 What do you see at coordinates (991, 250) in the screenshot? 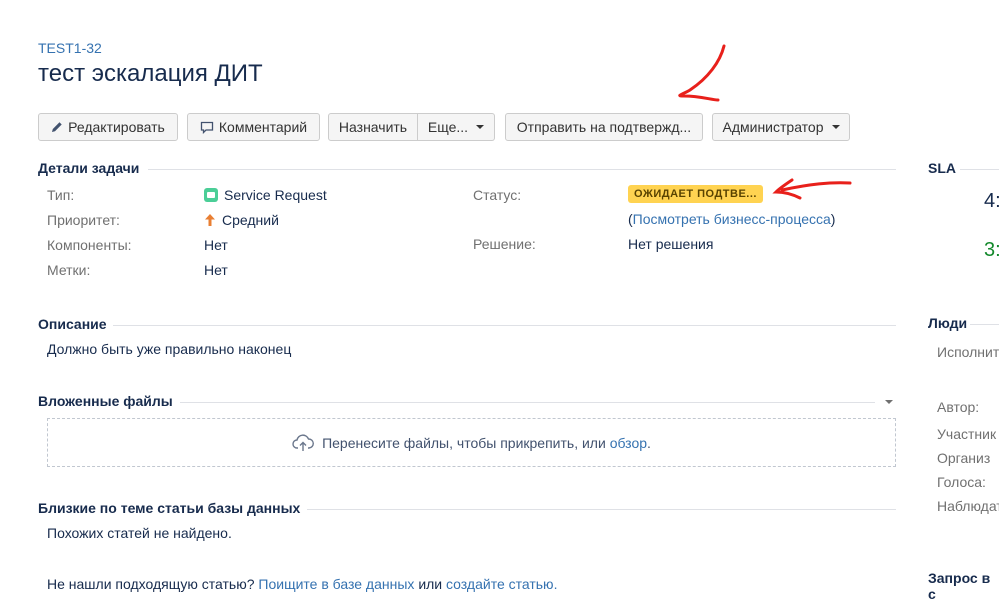
I see `sla-timer-2: 3:` at bounding box center [991, 250].